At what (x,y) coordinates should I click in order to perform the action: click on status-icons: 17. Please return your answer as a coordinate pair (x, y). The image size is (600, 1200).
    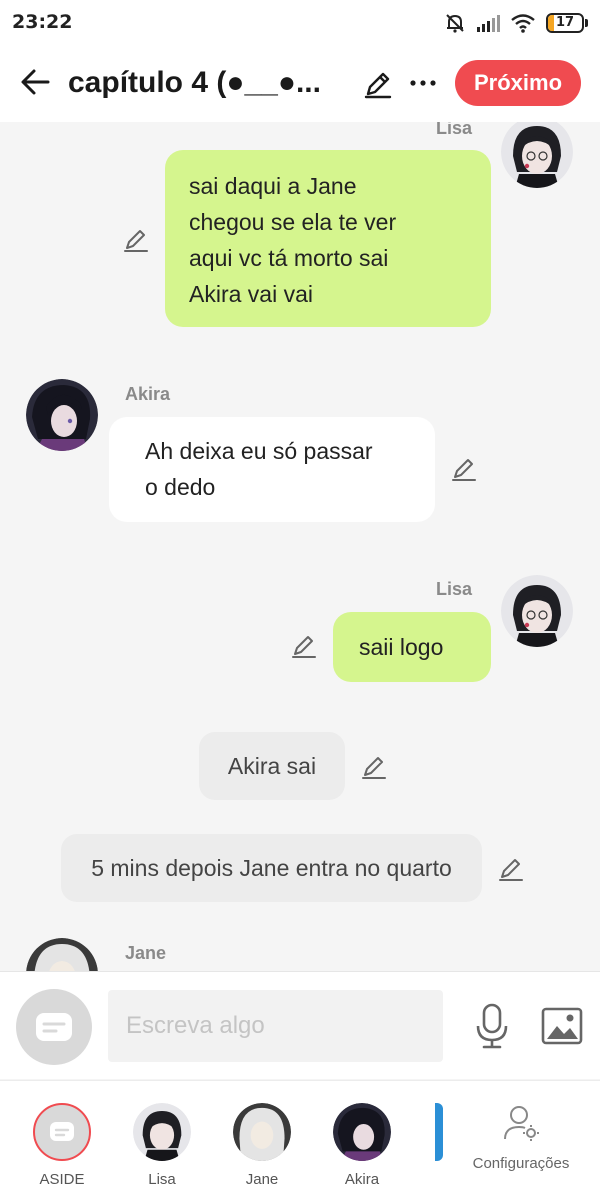
    Looking at the image, I should click on (516, 23).